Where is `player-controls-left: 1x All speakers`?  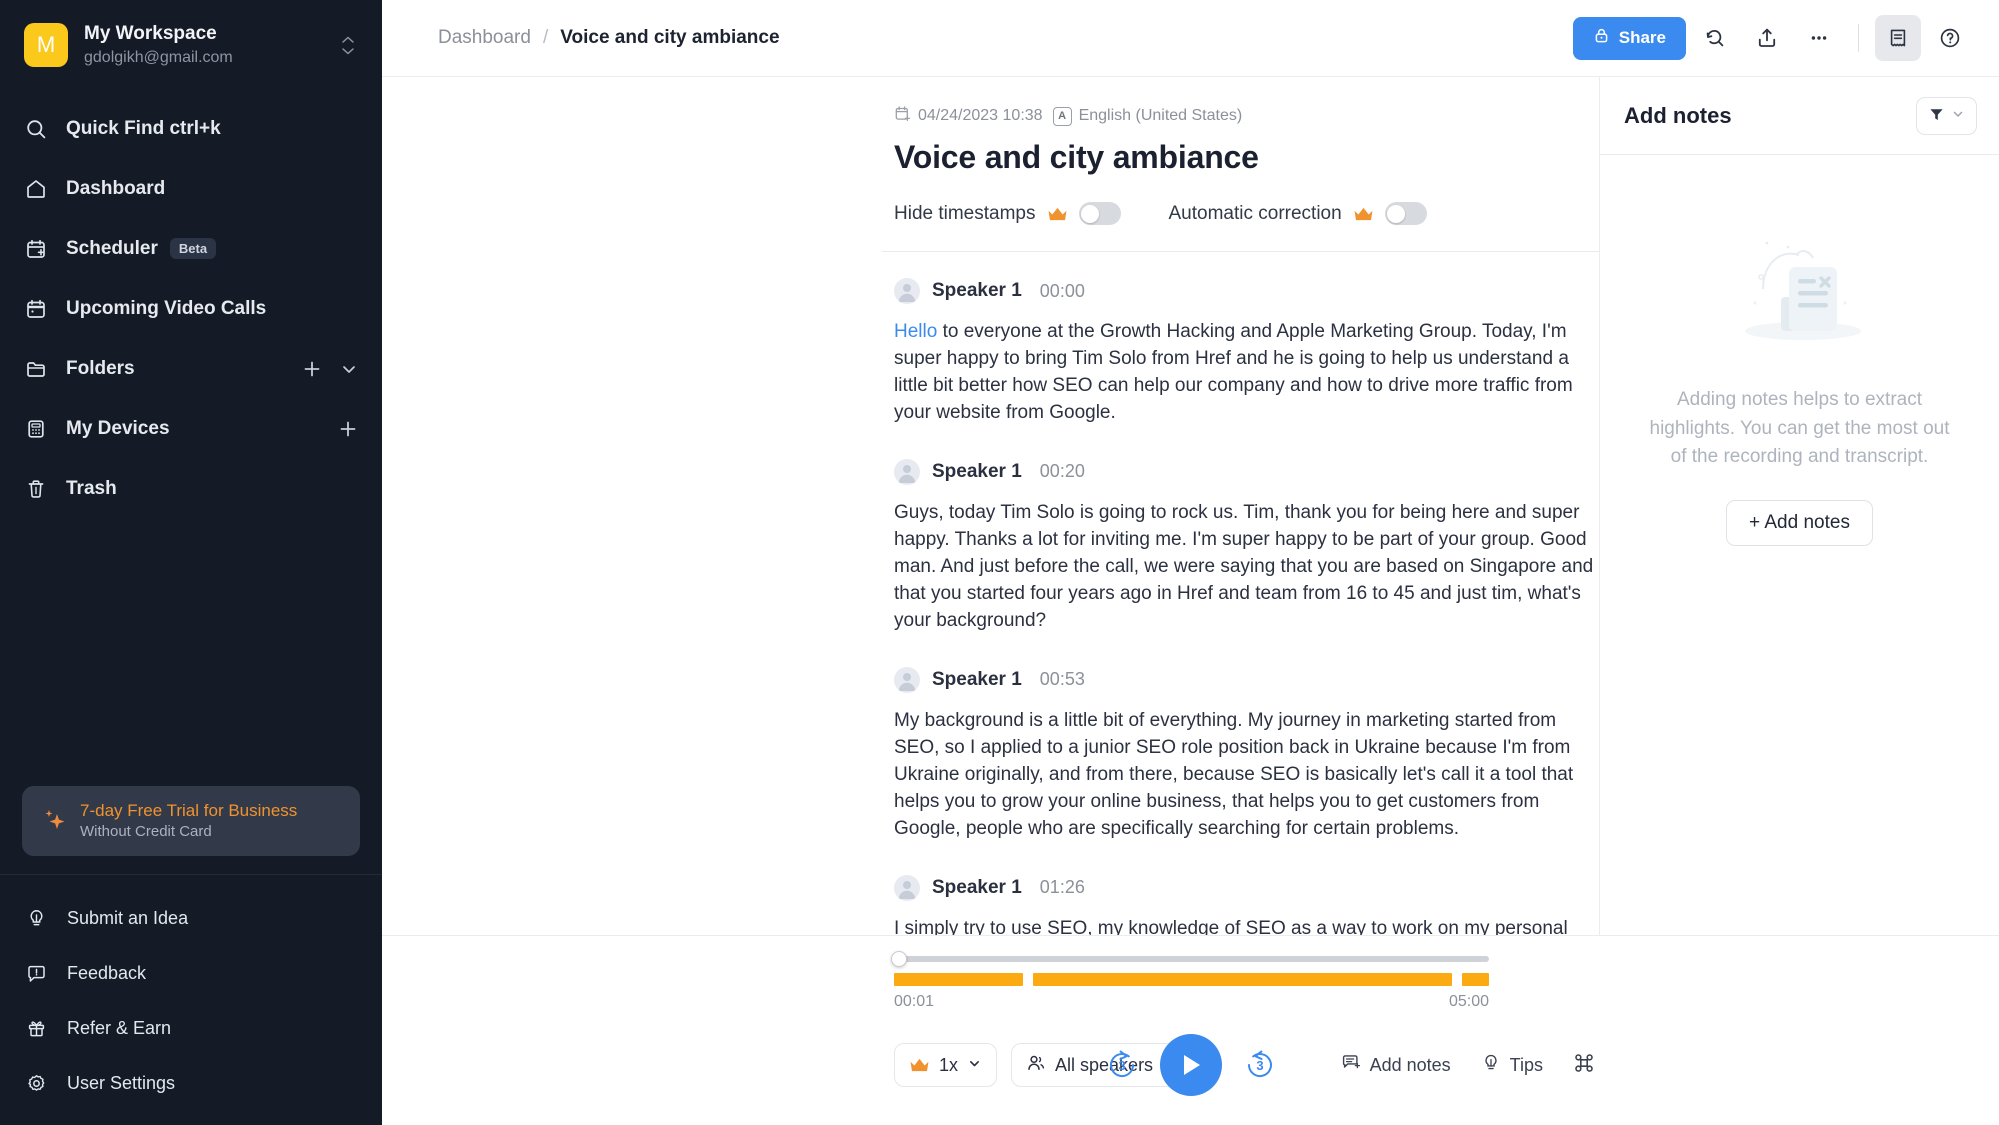
player-controls-left: 1x All speakers is located at coordinates (800, 1065).